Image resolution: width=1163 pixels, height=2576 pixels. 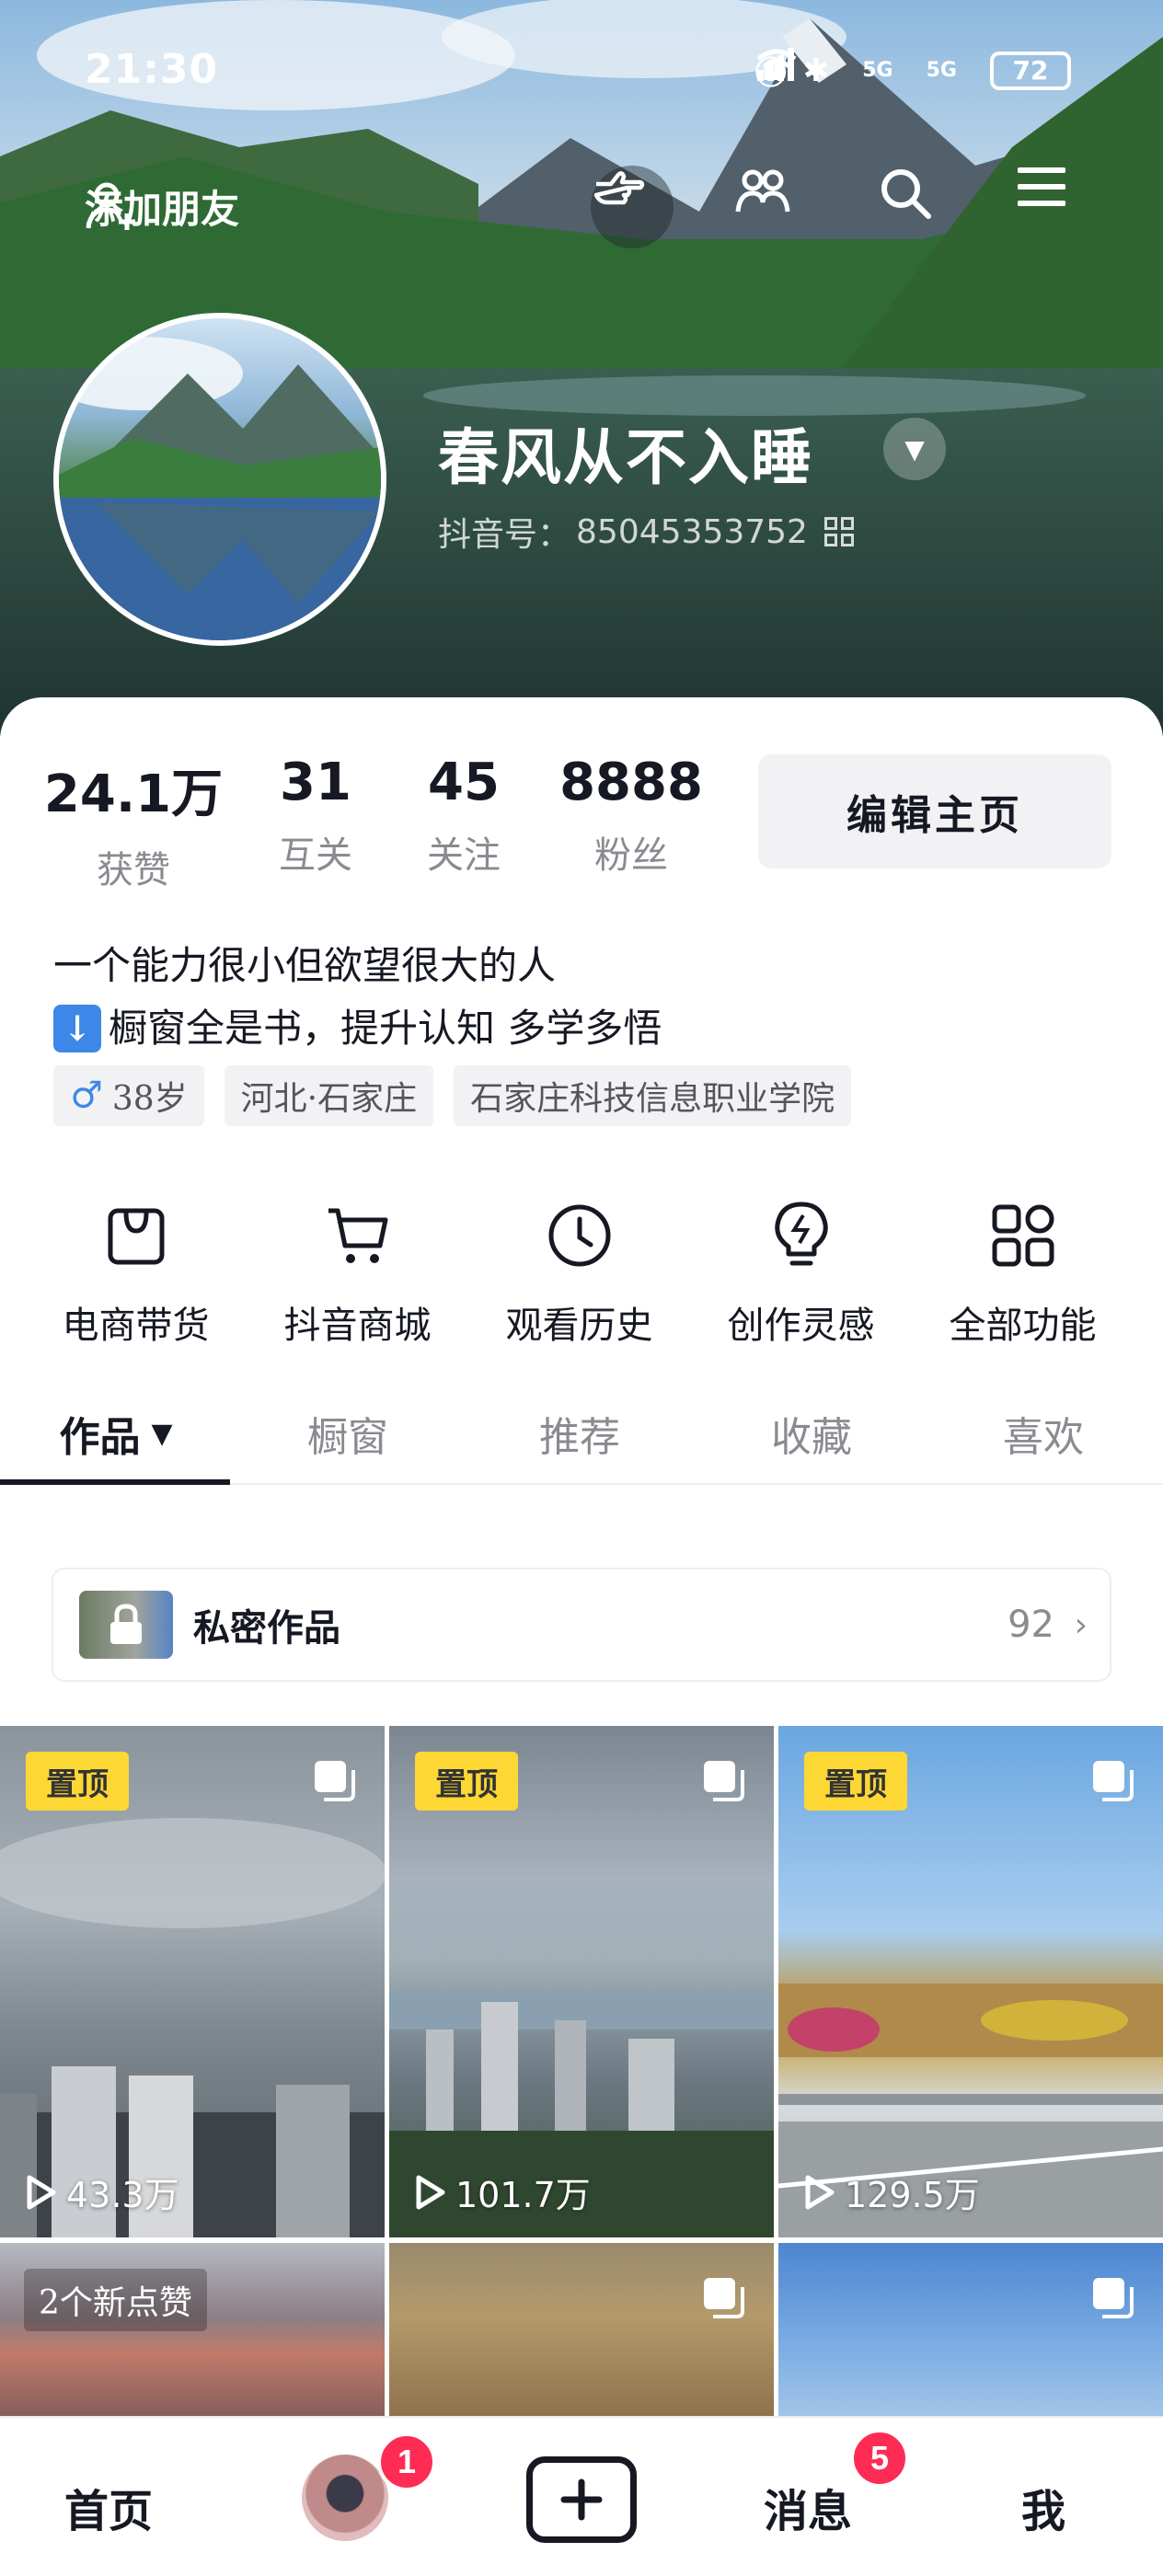 I want to click on nav-friends-avatar, so click(x=345, y=2498).